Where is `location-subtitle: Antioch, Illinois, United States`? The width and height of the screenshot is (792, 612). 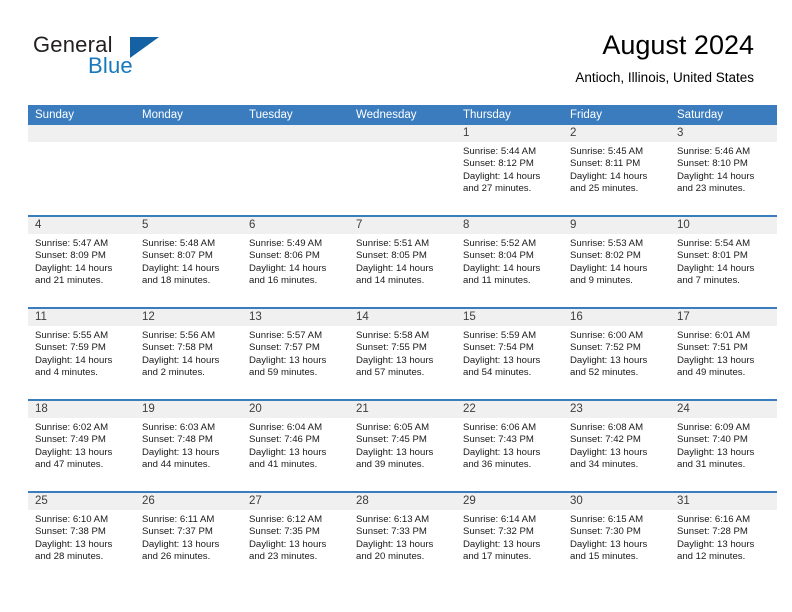
location-subtitle: Antioch, Illinois, United States is located at coordinates (664, 77).